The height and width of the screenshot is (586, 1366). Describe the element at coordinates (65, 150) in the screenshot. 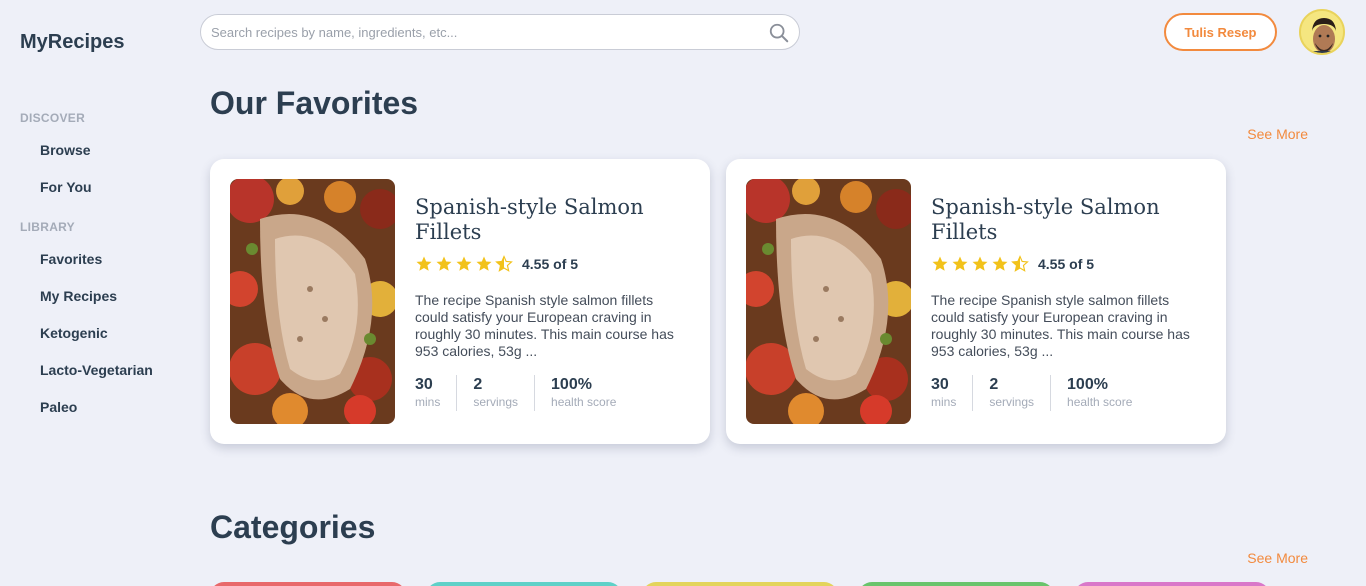

I see `nav-item-browse: Browse` at that location.